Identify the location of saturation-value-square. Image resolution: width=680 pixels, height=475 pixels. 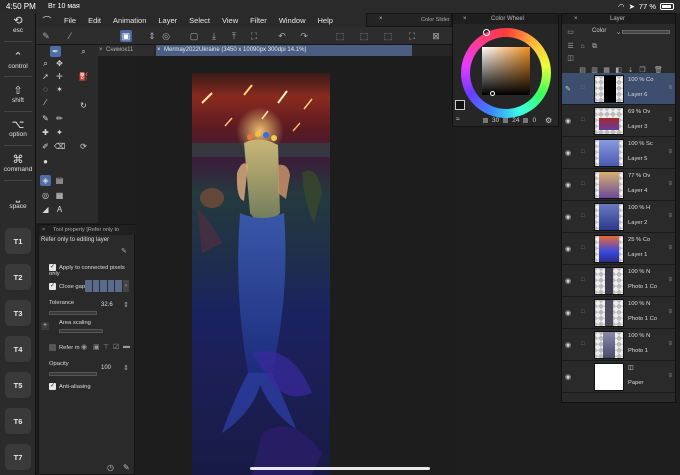
(506, 71).